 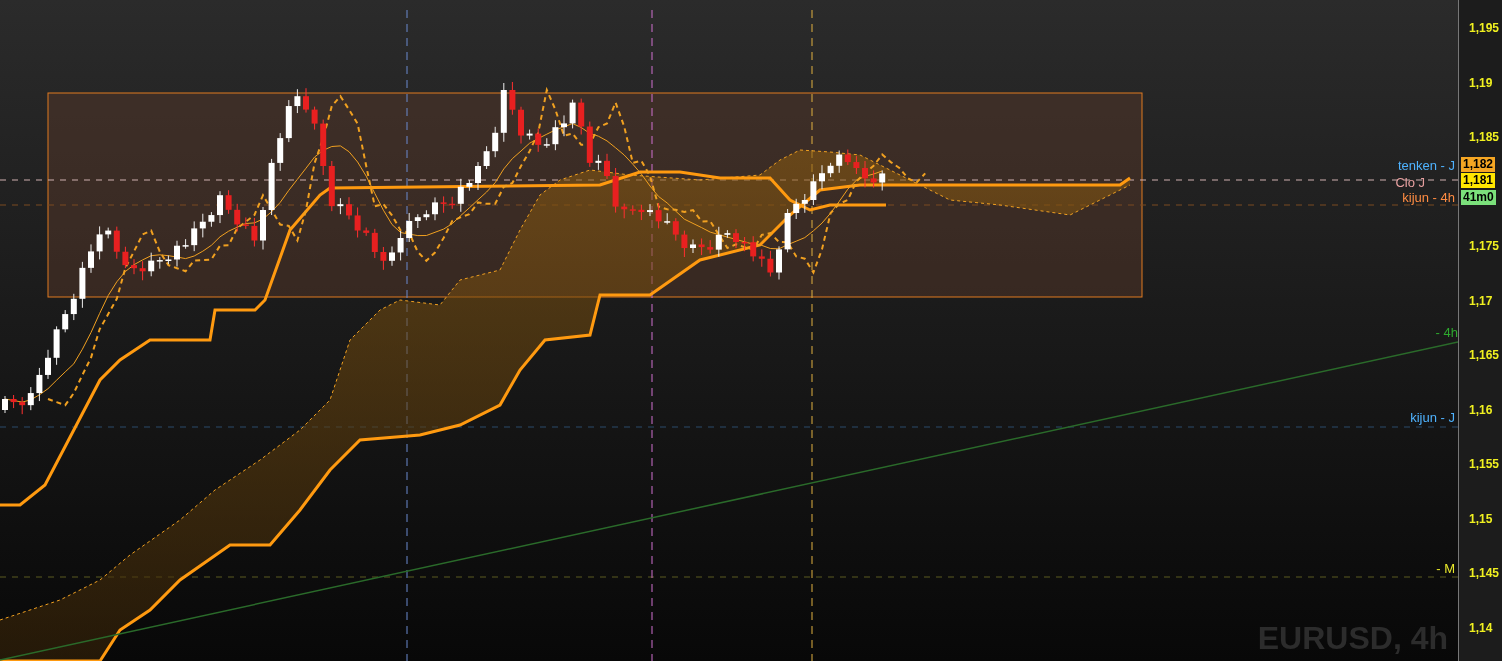 What do you see at coordinates (1478, 180) in the screenshot?
I see `price-tag: 1,181` at bounding box center [1478, 180].